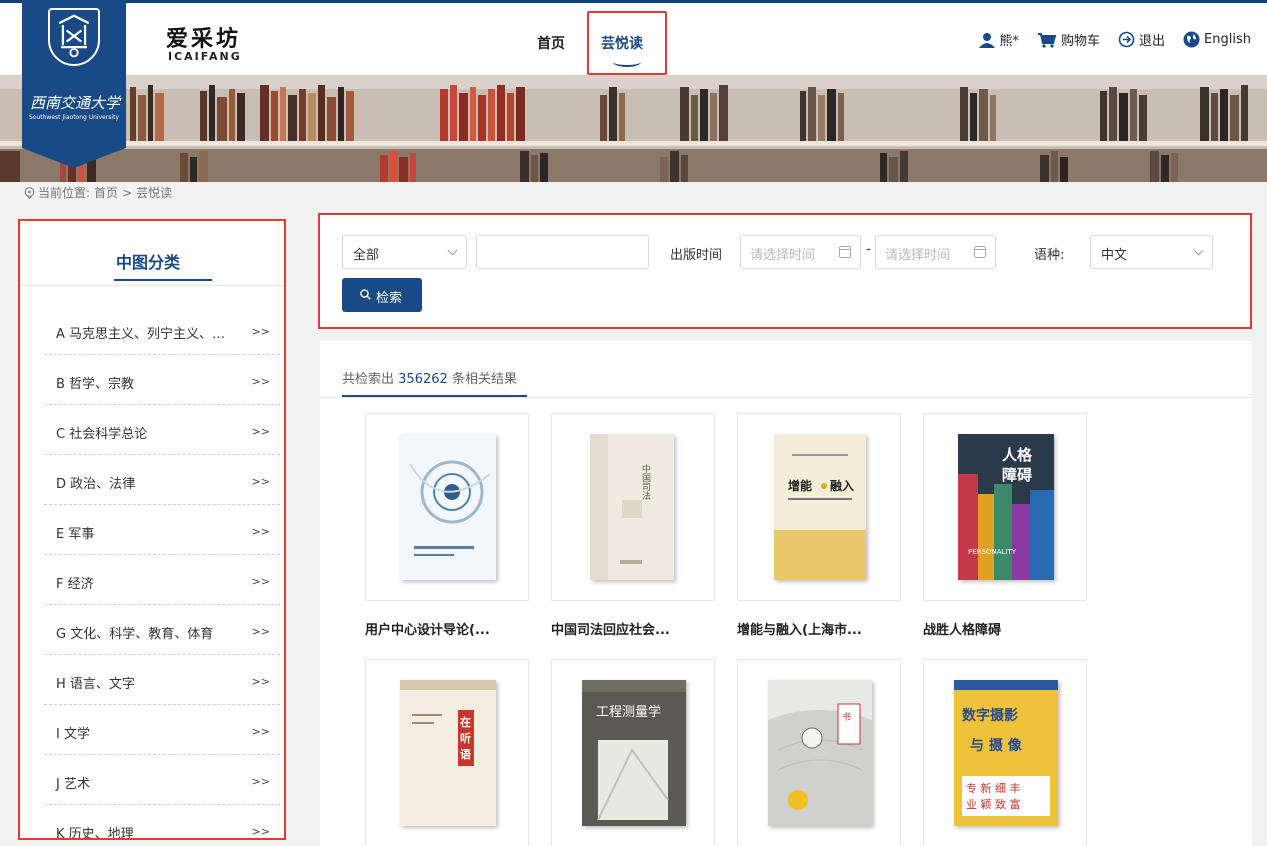 The width and height of the screenshot is (1267, 846). Describe the element at coordinates (162, 380) in the screenshot. I see `category-item-b: B 哲学、宗教 >>` at that location.